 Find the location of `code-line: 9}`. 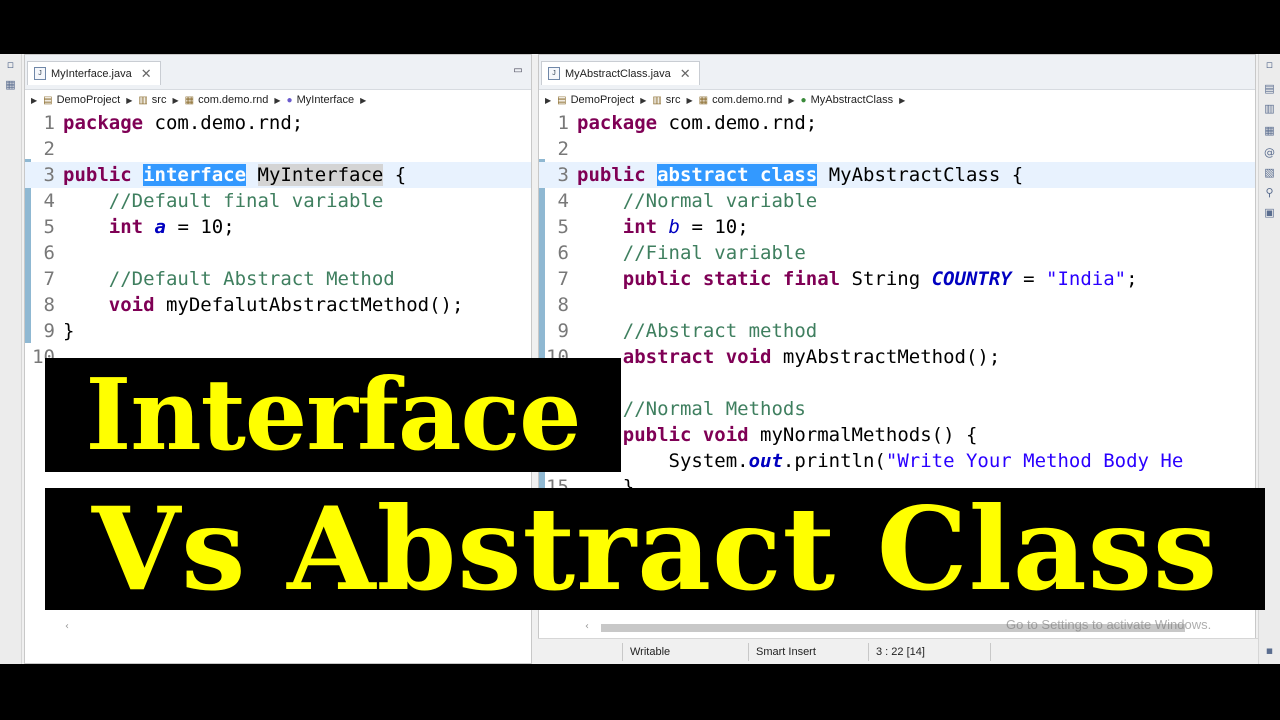

code-line: 9} is located at coordinates (278, 331).